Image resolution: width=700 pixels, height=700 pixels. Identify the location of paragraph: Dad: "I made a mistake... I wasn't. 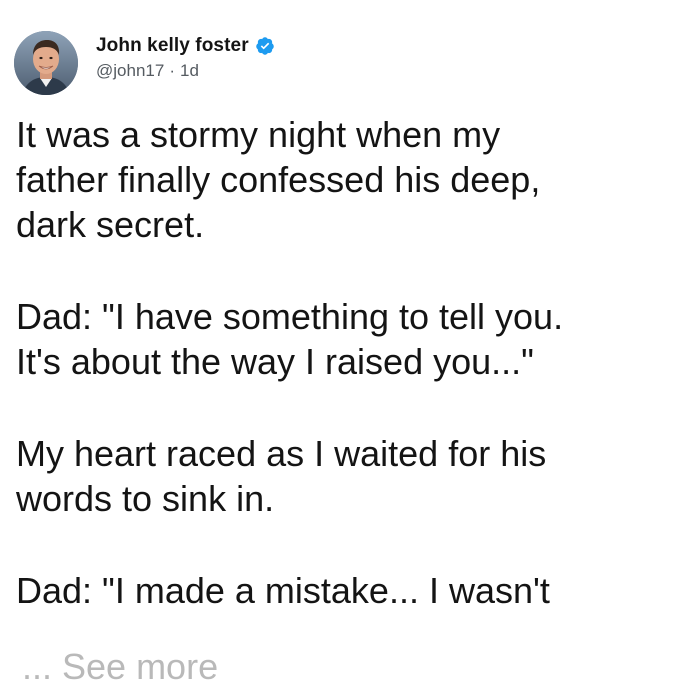
(352, 590).